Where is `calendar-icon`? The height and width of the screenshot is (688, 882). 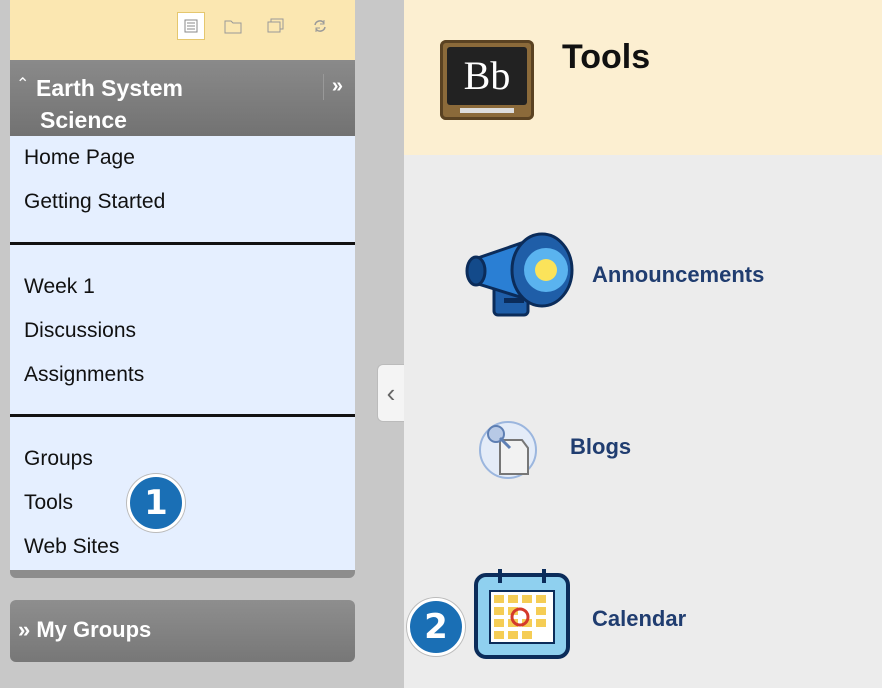
calendar-icon is located at coordinates (522, 614).